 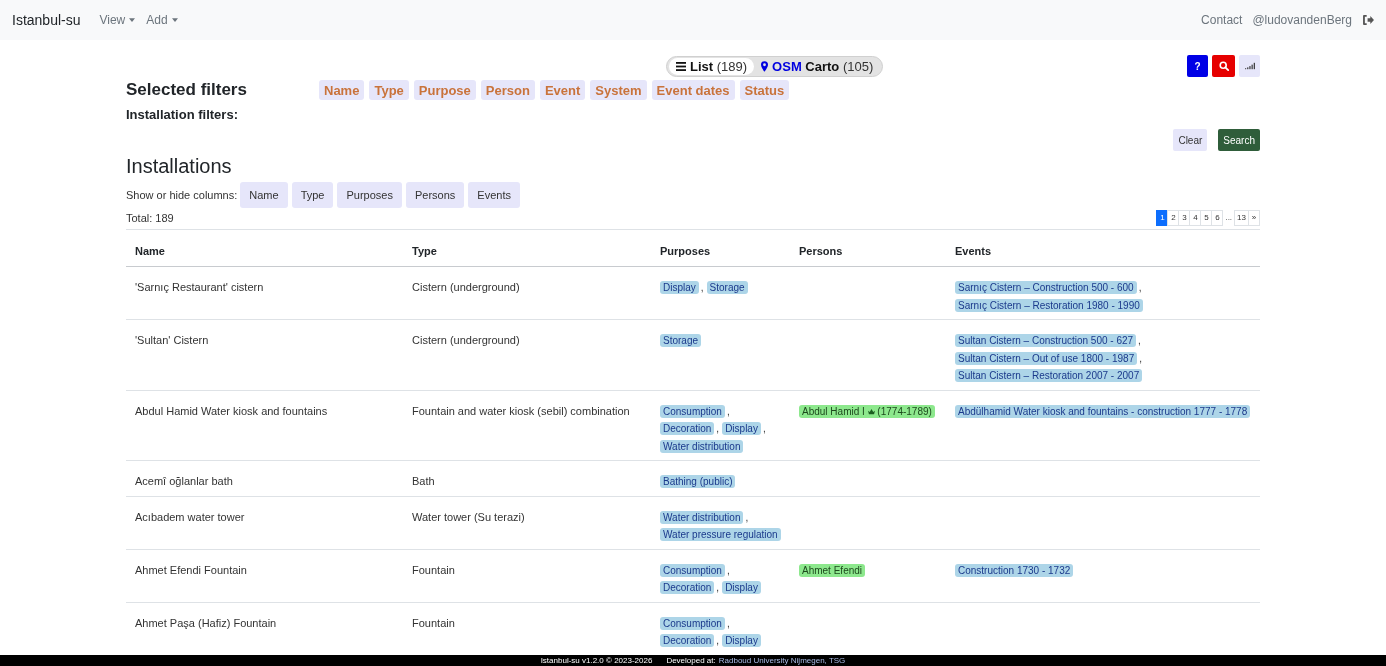 I want to click on purpose-tag: Bathing (public), so click(x=698, y=481).